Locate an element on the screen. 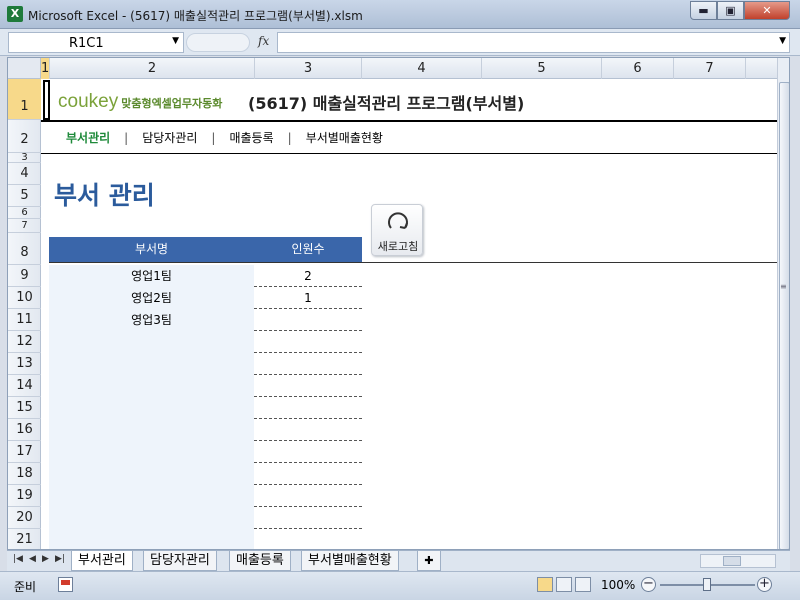 The height and width of the screenshot is (600, 800). formula-input: ▼ is located at coordinates (533, 42).